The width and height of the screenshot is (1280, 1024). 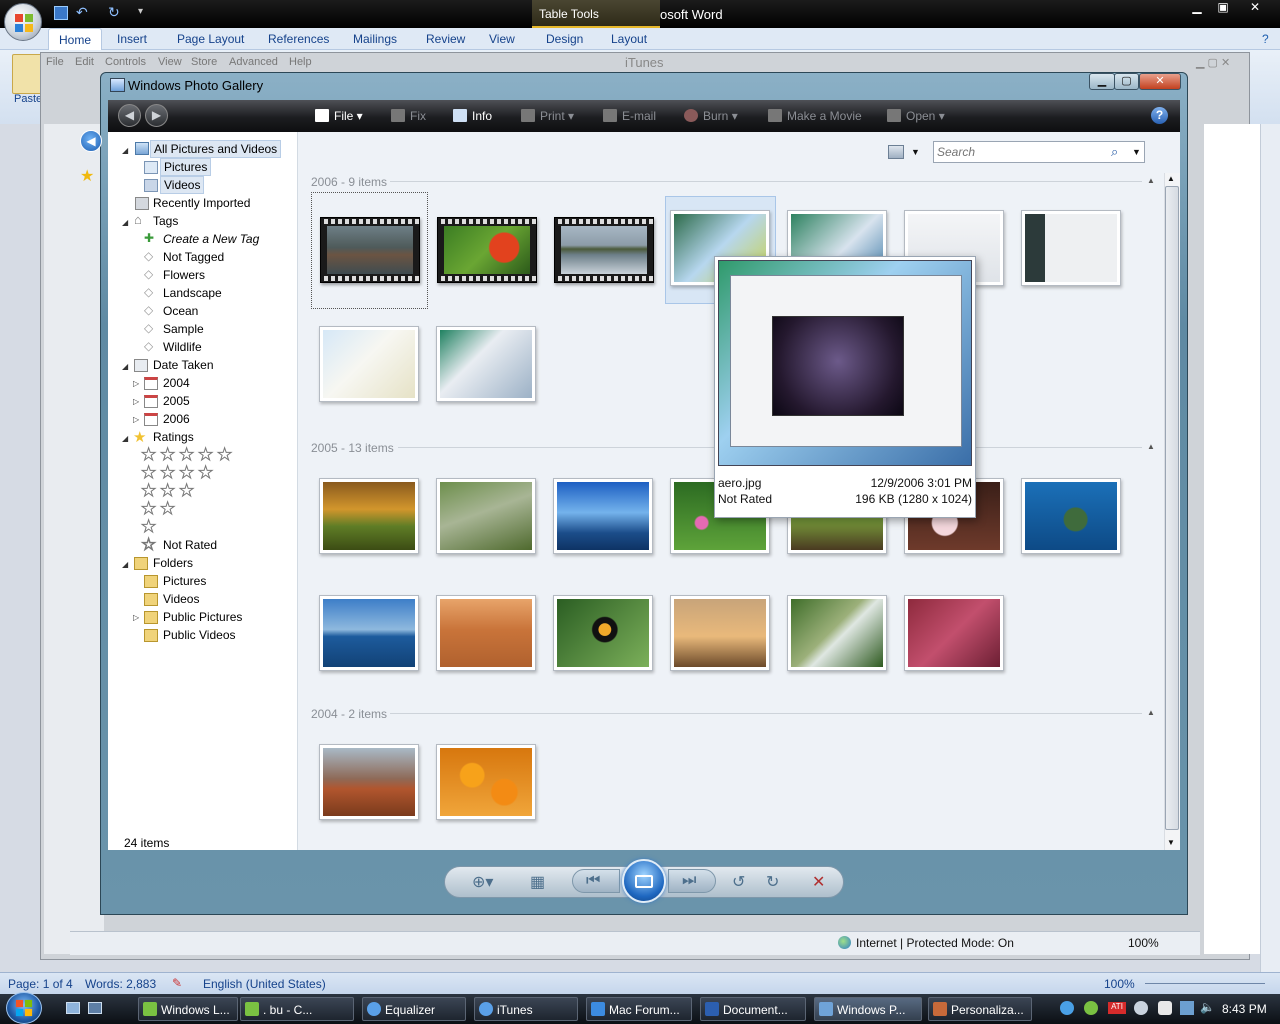 What do you see at coordinates (818, 882) in the screenshot?
I see `delete-icon: ✕` at bounding box center [818, 882].